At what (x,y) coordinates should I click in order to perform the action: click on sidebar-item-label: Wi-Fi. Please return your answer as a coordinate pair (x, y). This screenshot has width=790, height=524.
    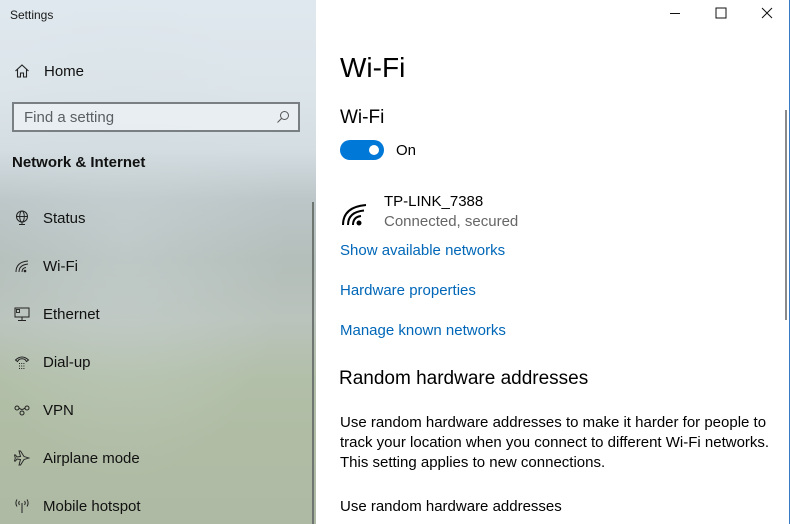
    Looking at the image, I should click on (60, 266).